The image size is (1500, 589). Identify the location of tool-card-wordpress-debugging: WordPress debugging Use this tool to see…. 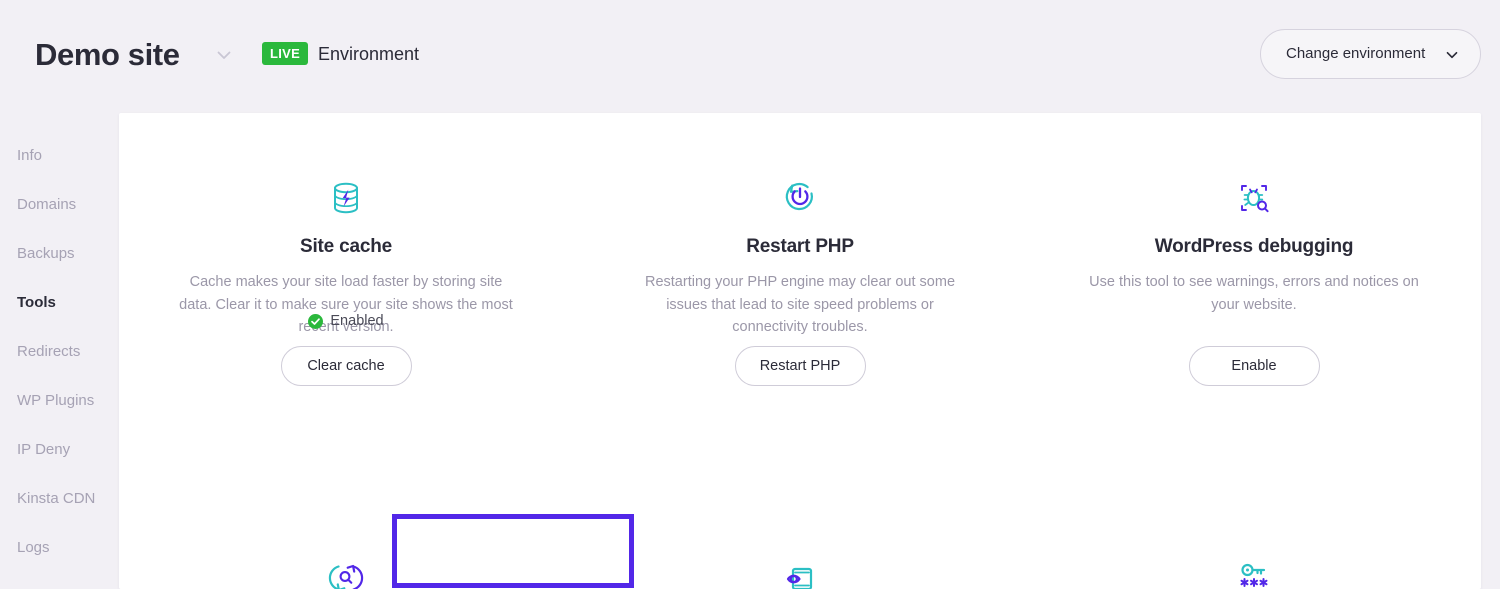
(1254, 249).